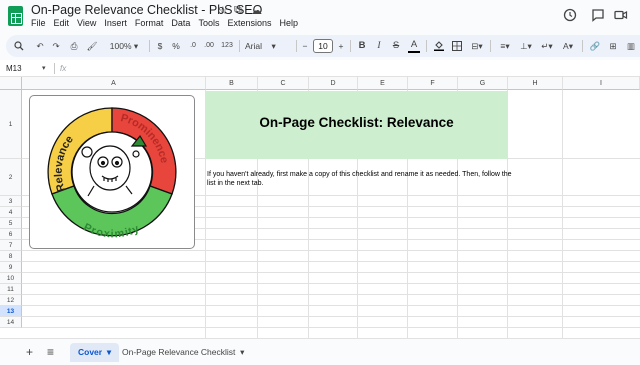 The width and height of the screenshot is (640, 365). I want to click on all-sheets-icon: ≡, so click(50, 352).